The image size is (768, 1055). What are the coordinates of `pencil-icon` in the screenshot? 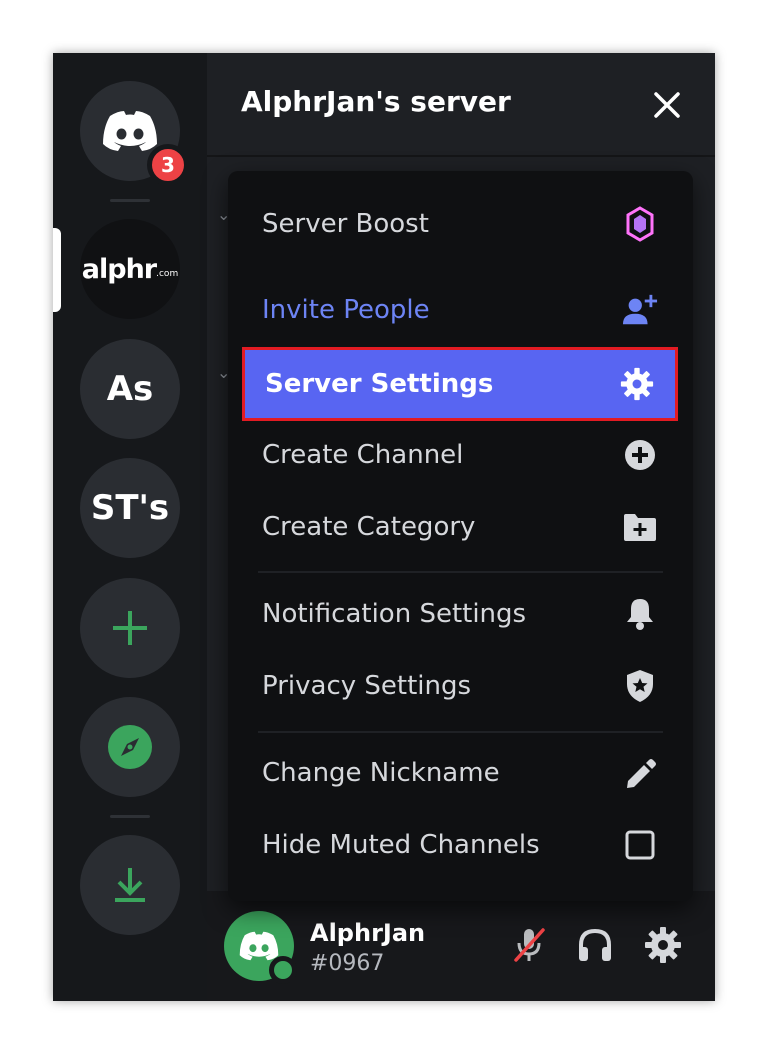 It's located at (640, 773).